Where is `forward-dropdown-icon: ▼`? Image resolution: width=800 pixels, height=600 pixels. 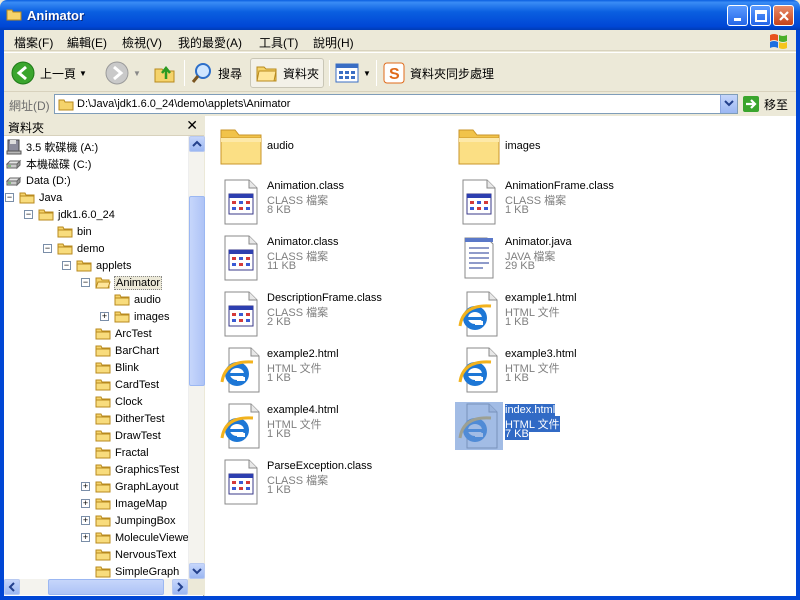
forward-dropdown-icon: ▼ is located at coordinates (137, 73).